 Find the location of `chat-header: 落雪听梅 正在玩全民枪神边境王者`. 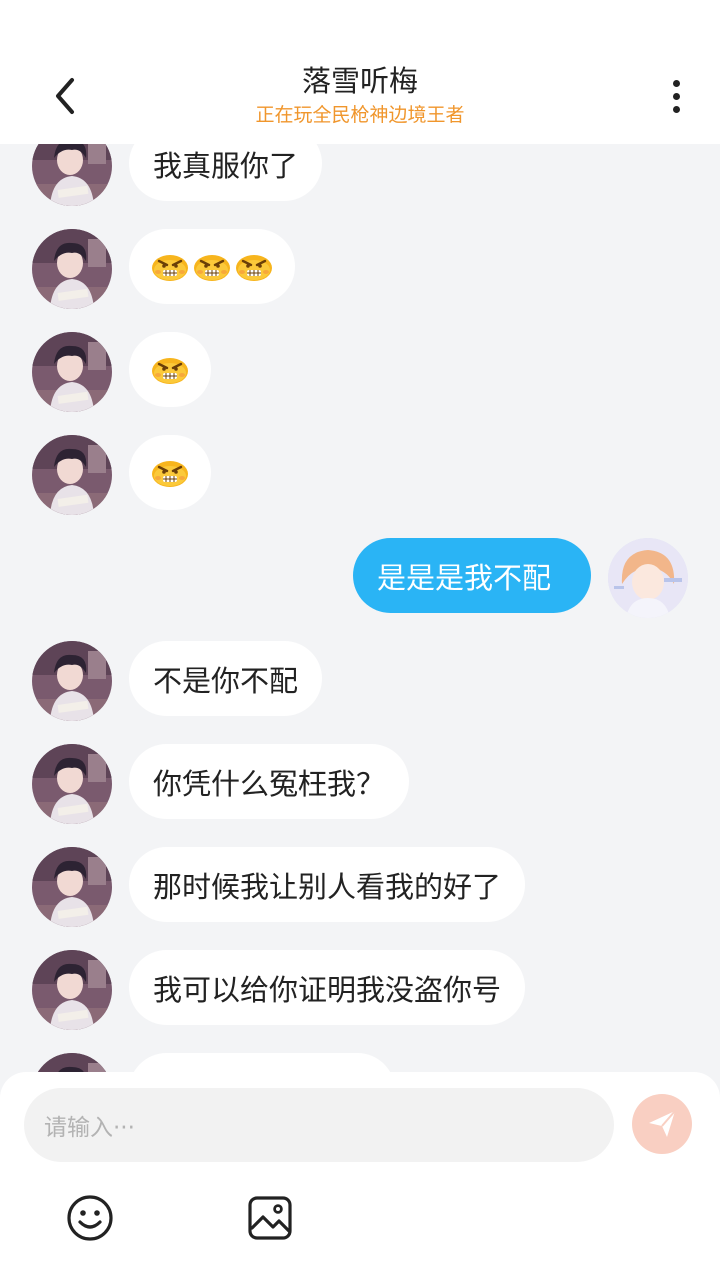

chat-header: 落雪听梅 正在玩全民枪神边境王者 is located at coordinates (360, 72).